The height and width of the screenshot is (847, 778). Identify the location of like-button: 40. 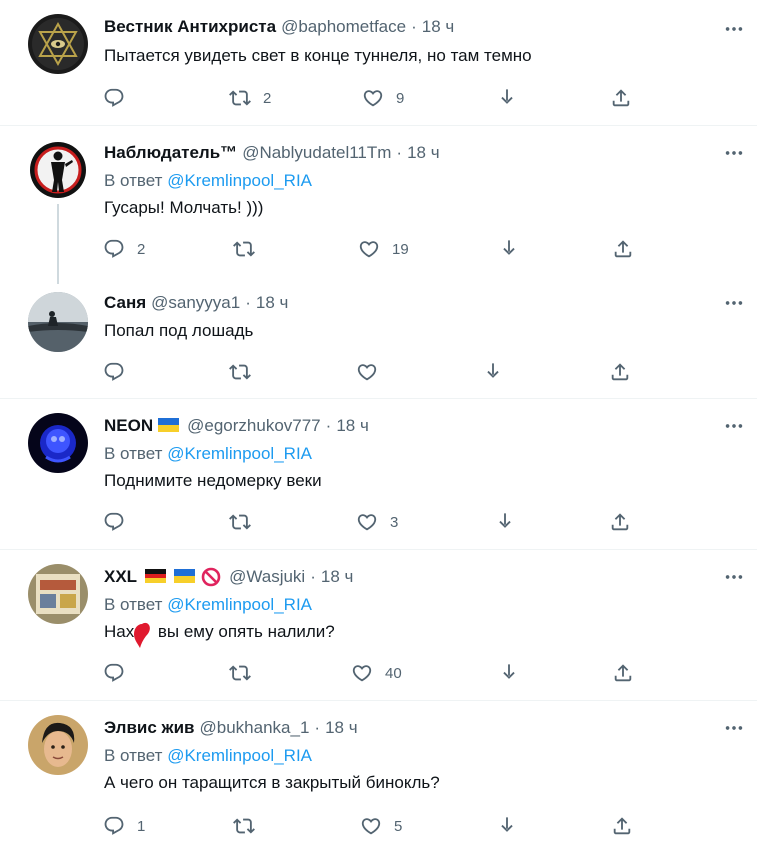
(376, 673).